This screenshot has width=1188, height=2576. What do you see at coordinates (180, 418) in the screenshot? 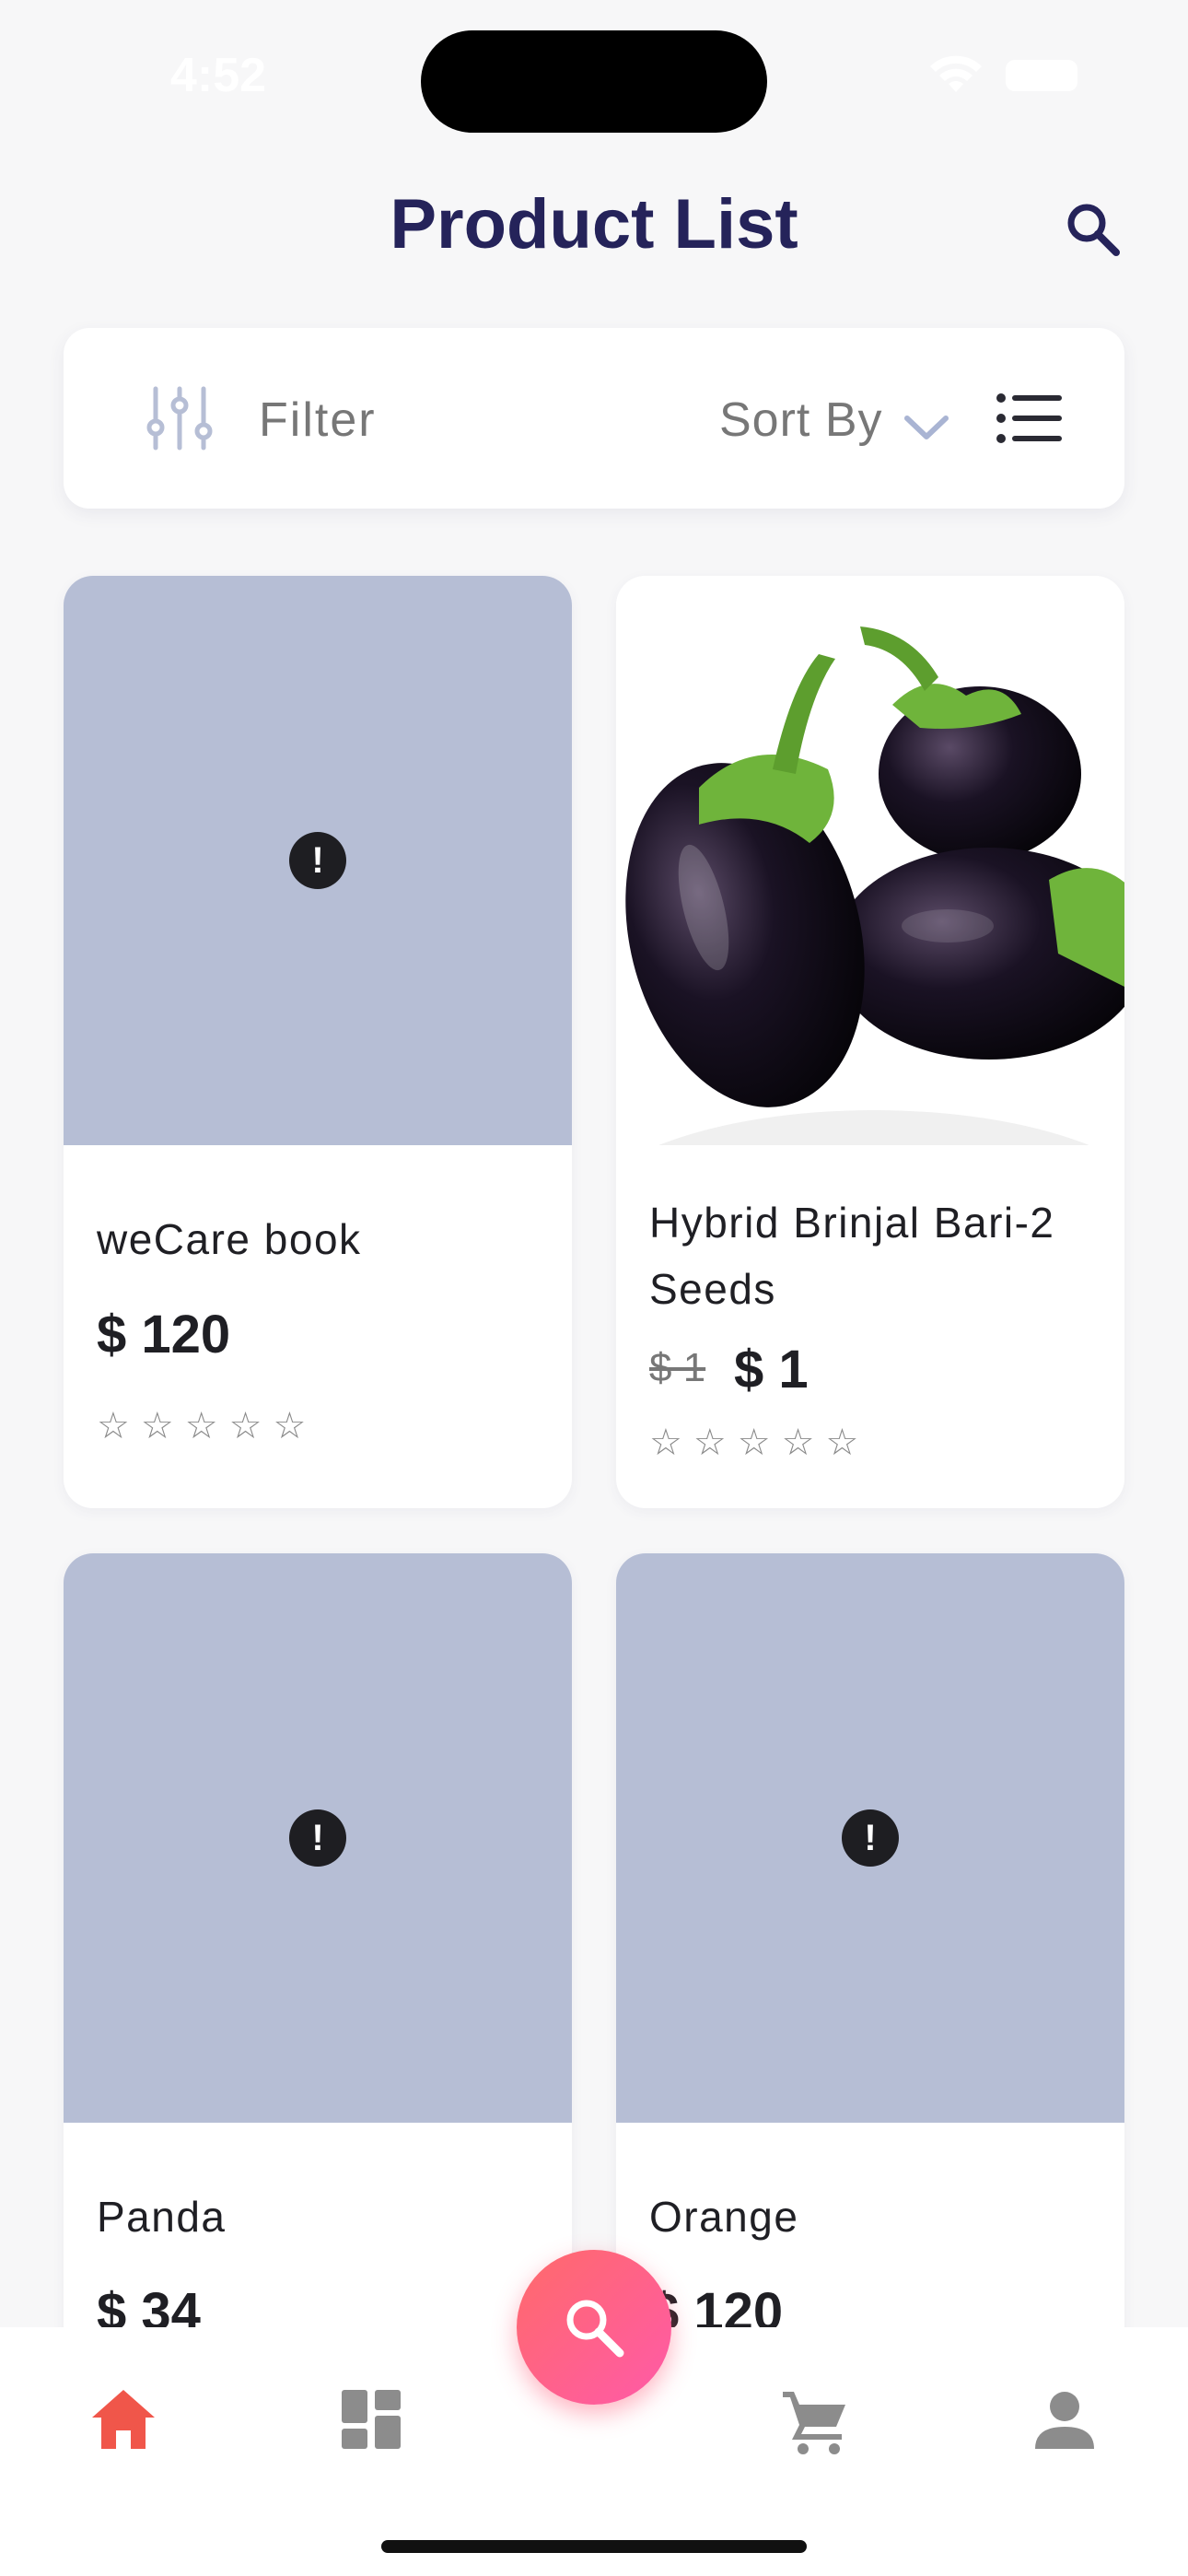
I see `filter-icon` at bounding box center [180, 418].